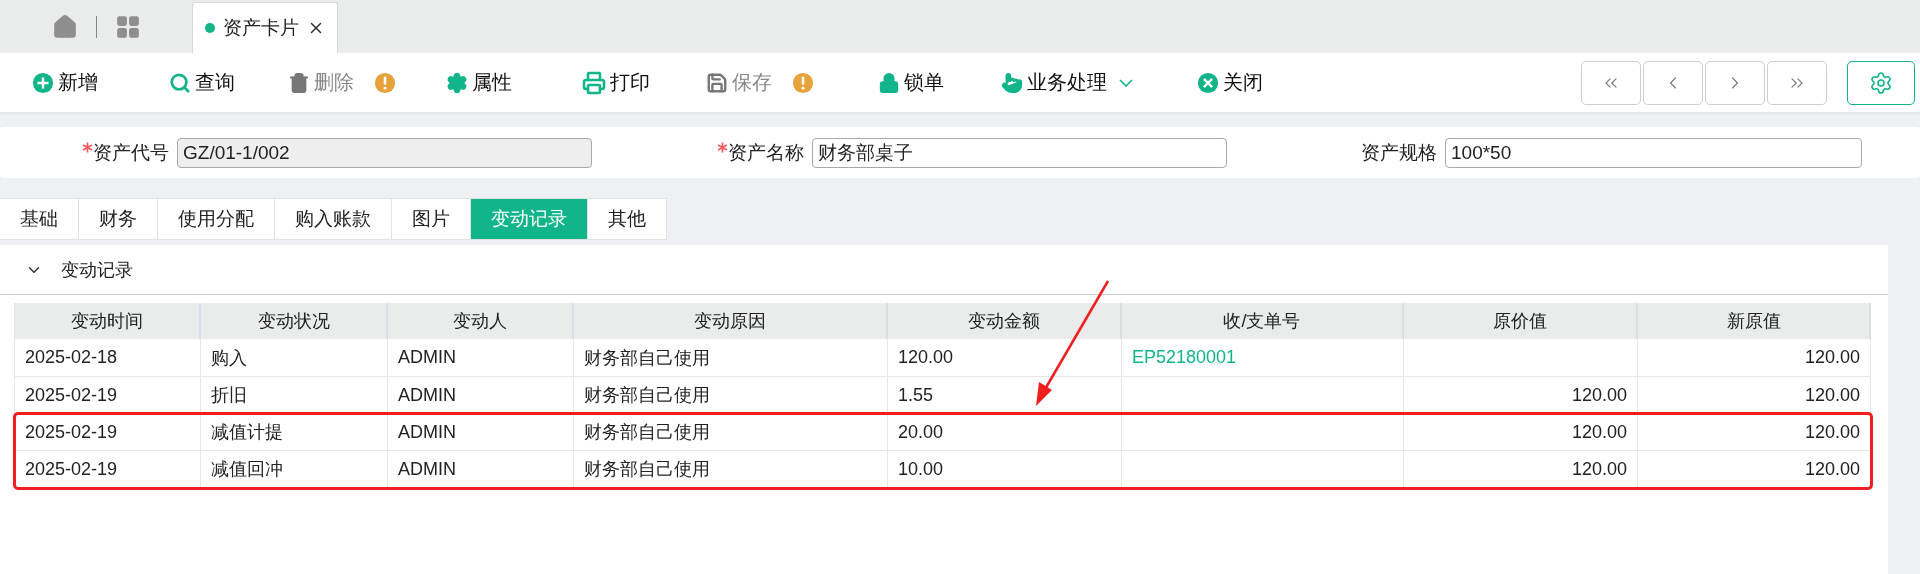 The height and width of the screenshot is (574, 1920). What do you see at coordinates (1005, 432) in the screenshot?
I see `table-cell: 20.00` at bounding box center [1005, 432].